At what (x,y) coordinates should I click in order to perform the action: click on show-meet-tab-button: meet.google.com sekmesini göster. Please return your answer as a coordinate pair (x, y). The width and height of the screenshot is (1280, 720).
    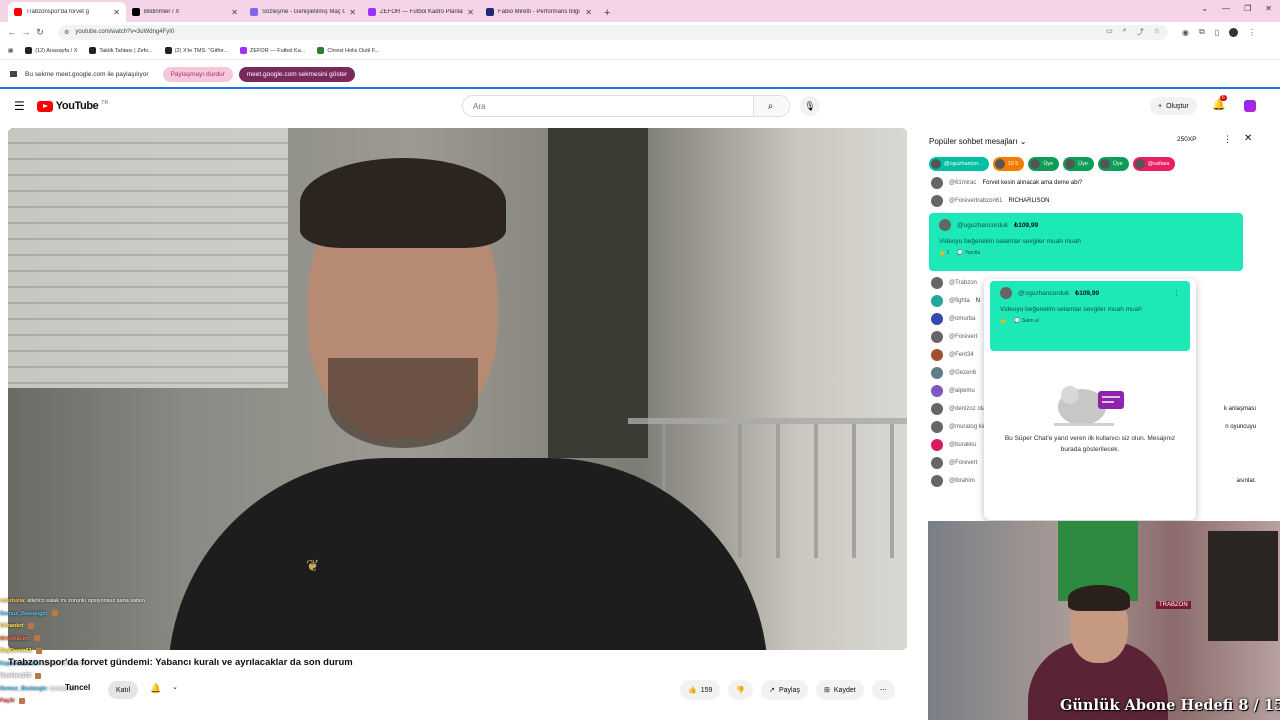
    Looking at the image, I should click on (297, 74).